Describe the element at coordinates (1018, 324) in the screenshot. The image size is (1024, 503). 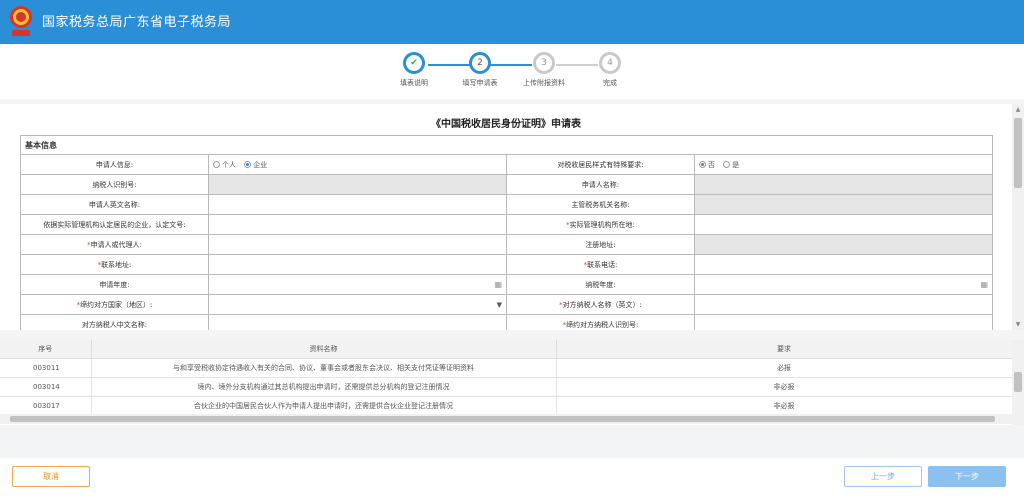
I see `scroll-down-icon: ▼` at that location.